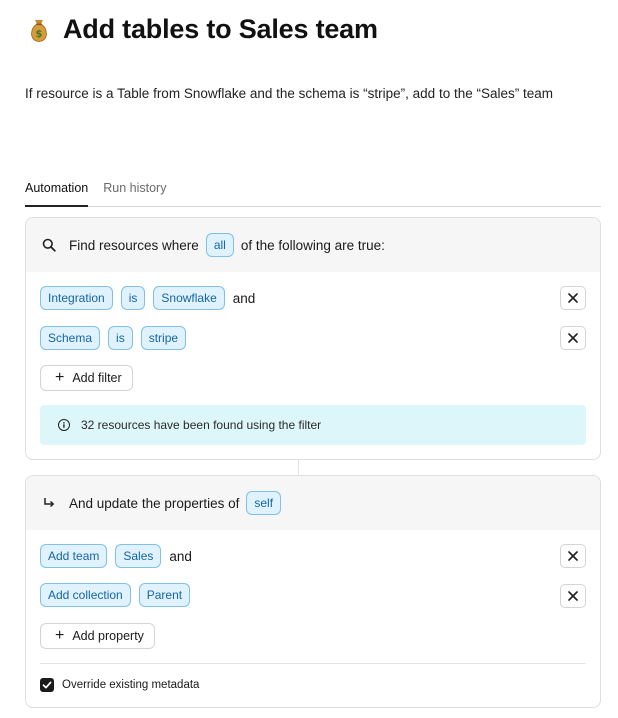  Describe the element at coordinates (298, 468) in the screenshot. I see `card-connector-line` at that location.